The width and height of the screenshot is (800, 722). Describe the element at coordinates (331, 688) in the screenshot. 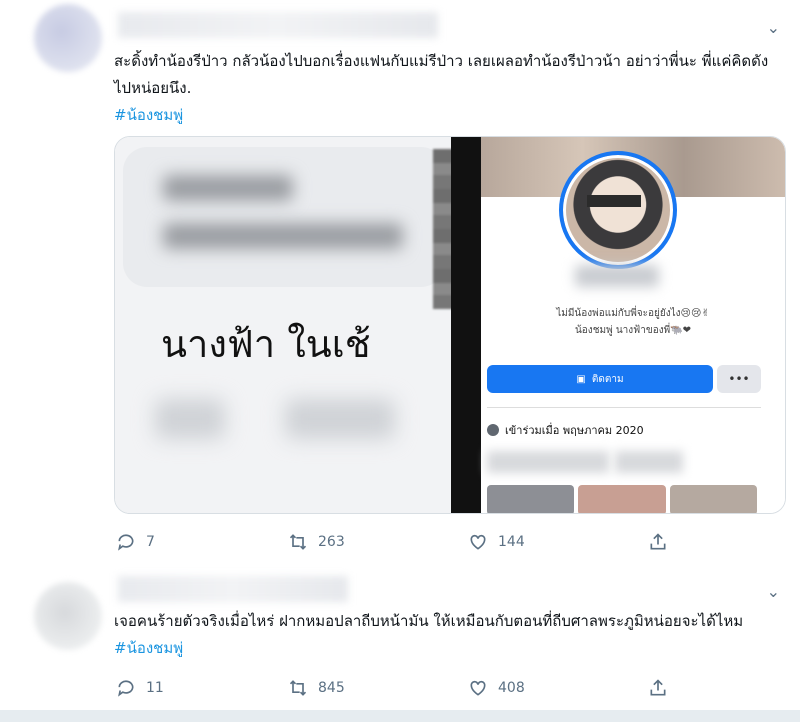

I see `retweet-count: 845` at that location.